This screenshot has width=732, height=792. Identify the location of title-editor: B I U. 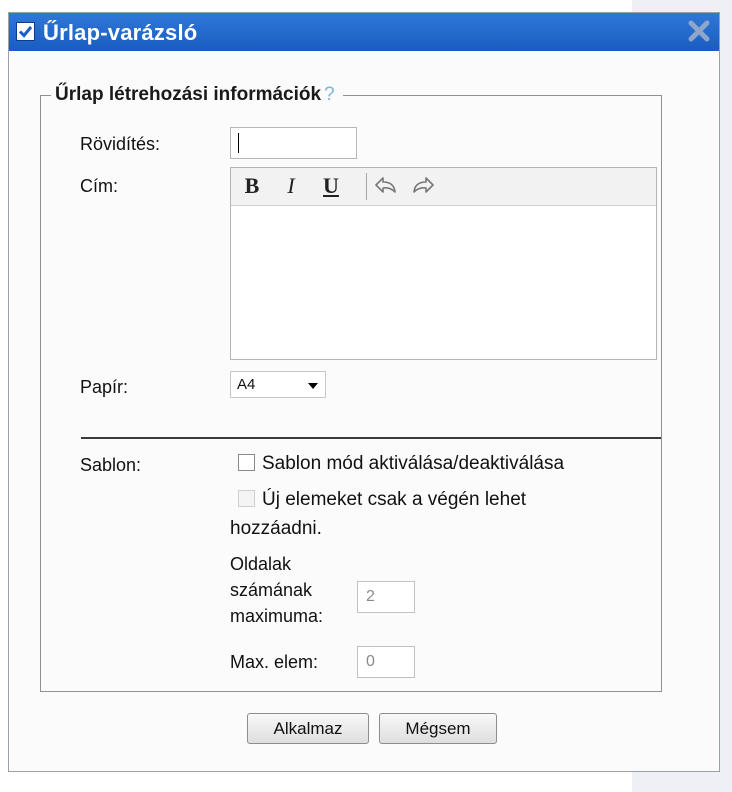
(443, 263).